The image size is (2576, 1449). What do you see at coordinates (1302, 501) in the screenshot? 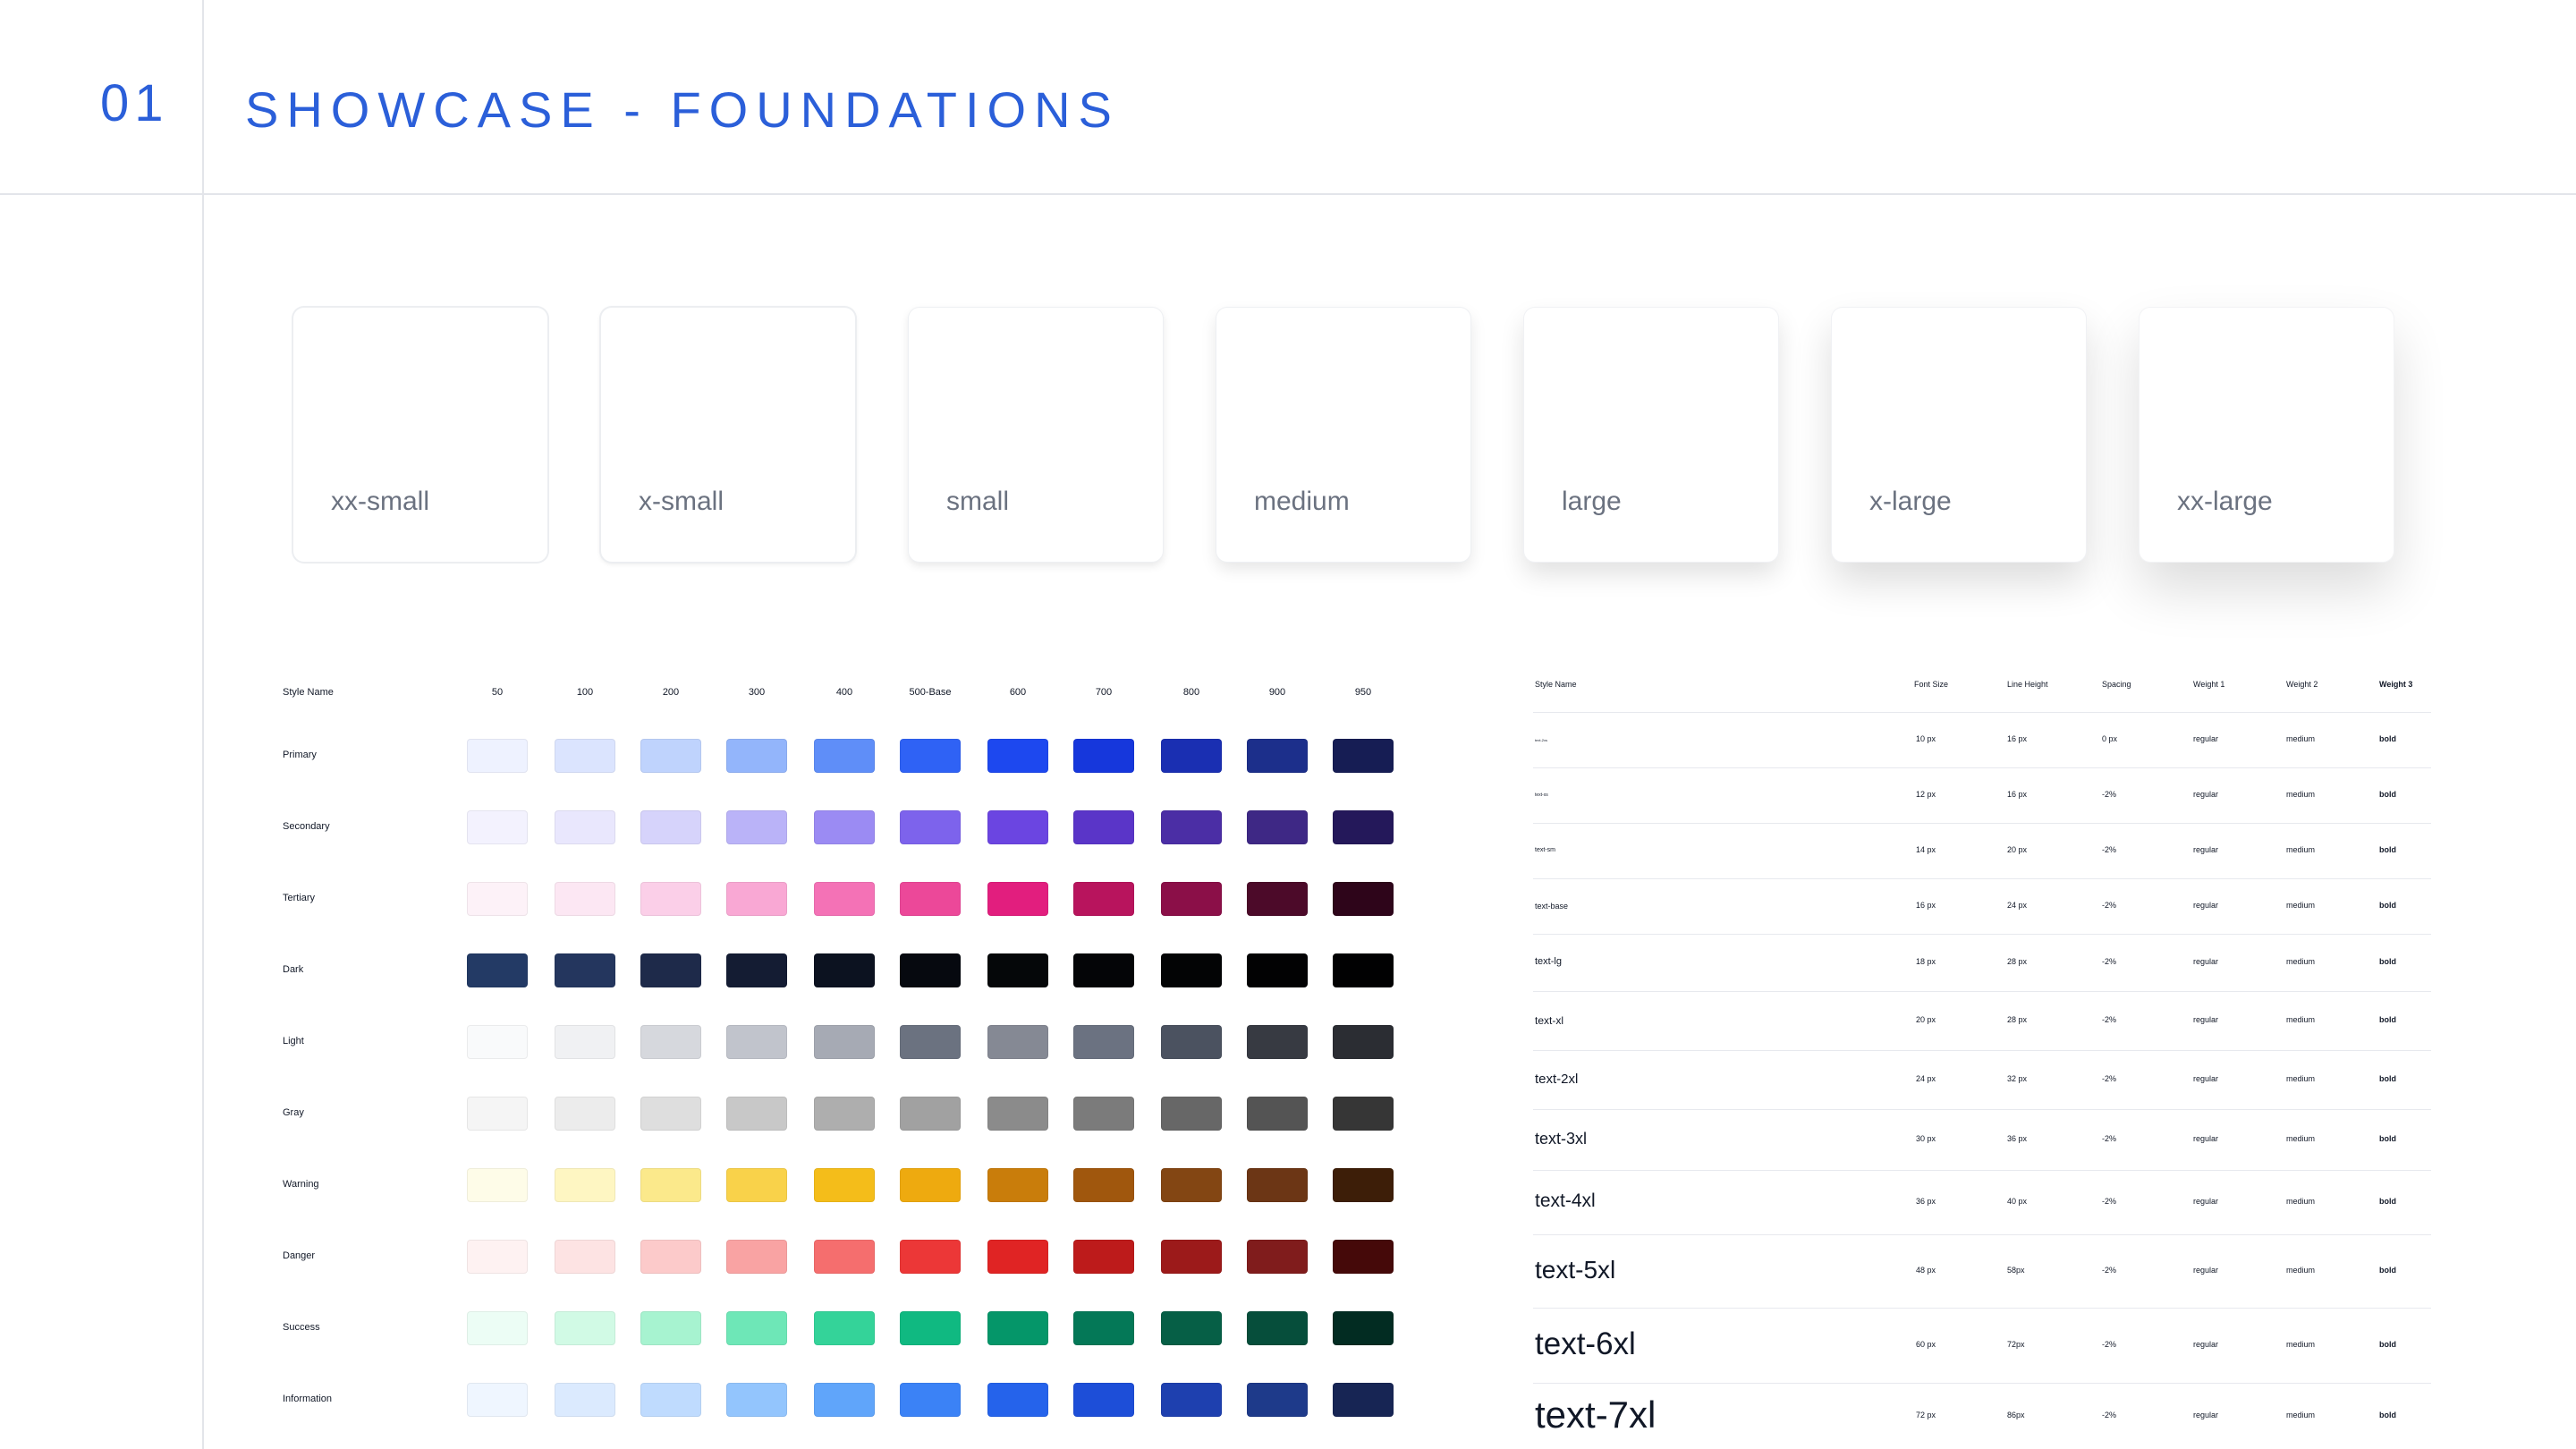
I see `shadow-card-label: medium` at bounding box center [1302, 501].